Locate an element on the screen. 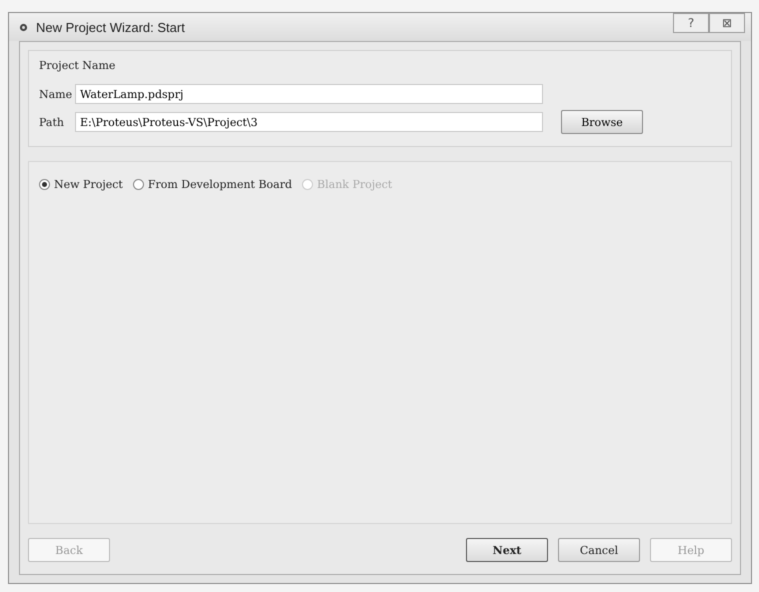 The height and width of the screenshot is (592, 759). radio-option: From Development Board is located at coordinates (212, 184).